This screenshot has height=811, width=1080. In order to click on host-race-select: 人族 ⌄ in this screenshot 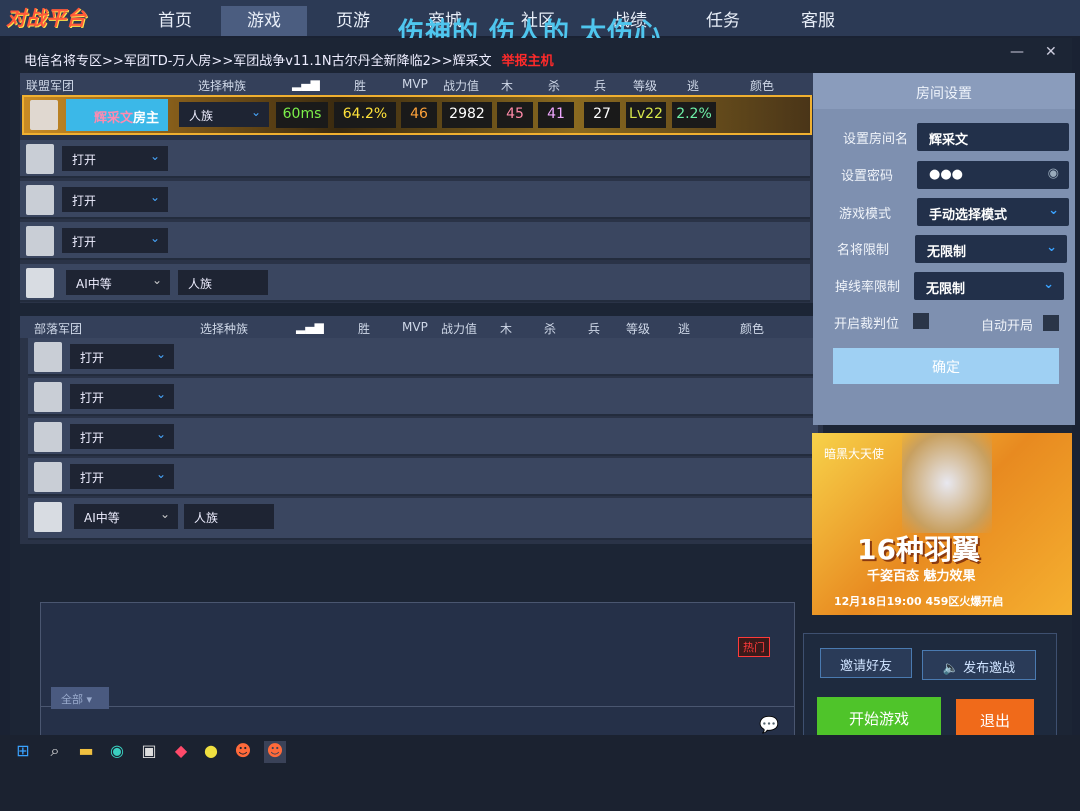, I will do `click(224, 114)`.